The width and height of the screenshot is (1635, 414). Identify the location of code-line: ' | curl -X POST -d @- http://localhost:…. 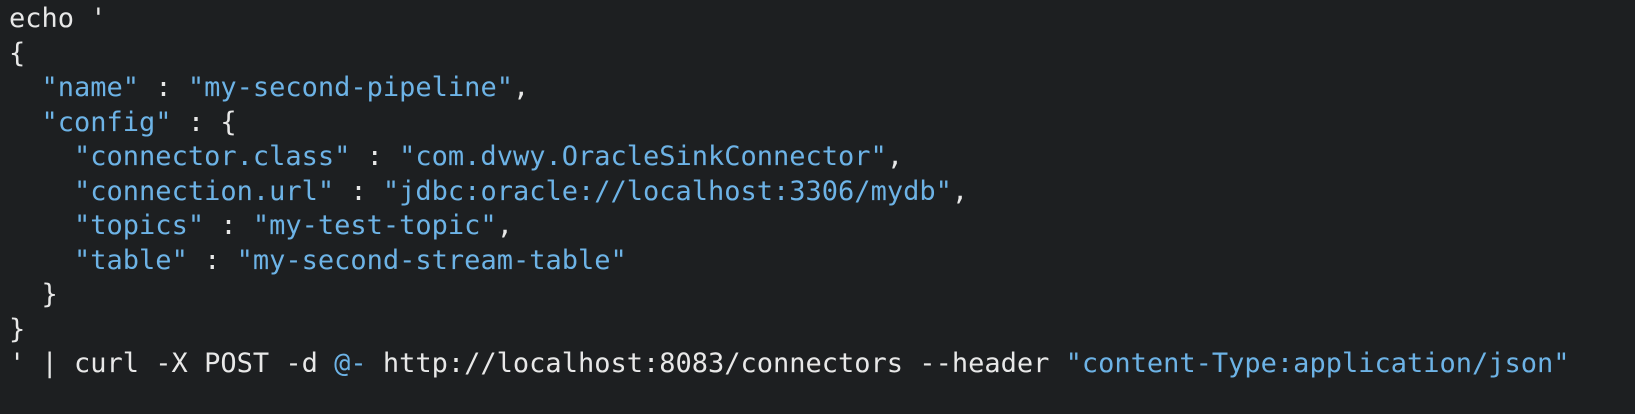
(822, 364).